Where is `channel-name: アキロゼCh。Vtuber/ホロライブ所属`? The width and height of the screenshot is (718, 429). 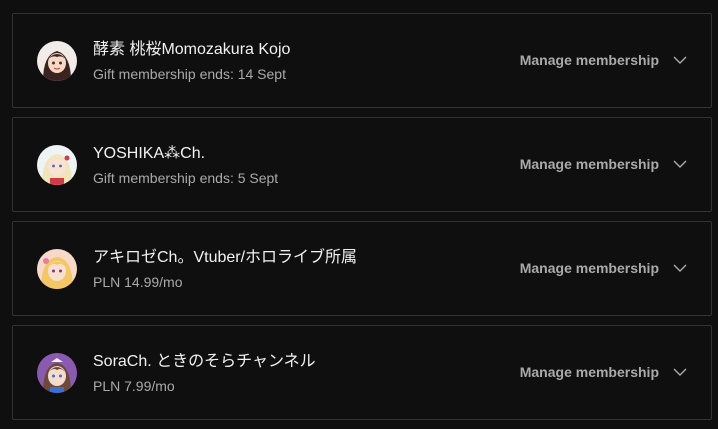
channel-name: アキロゼCh。Vtuber/ホロライブ所属 is located at coordinates (225, 258).